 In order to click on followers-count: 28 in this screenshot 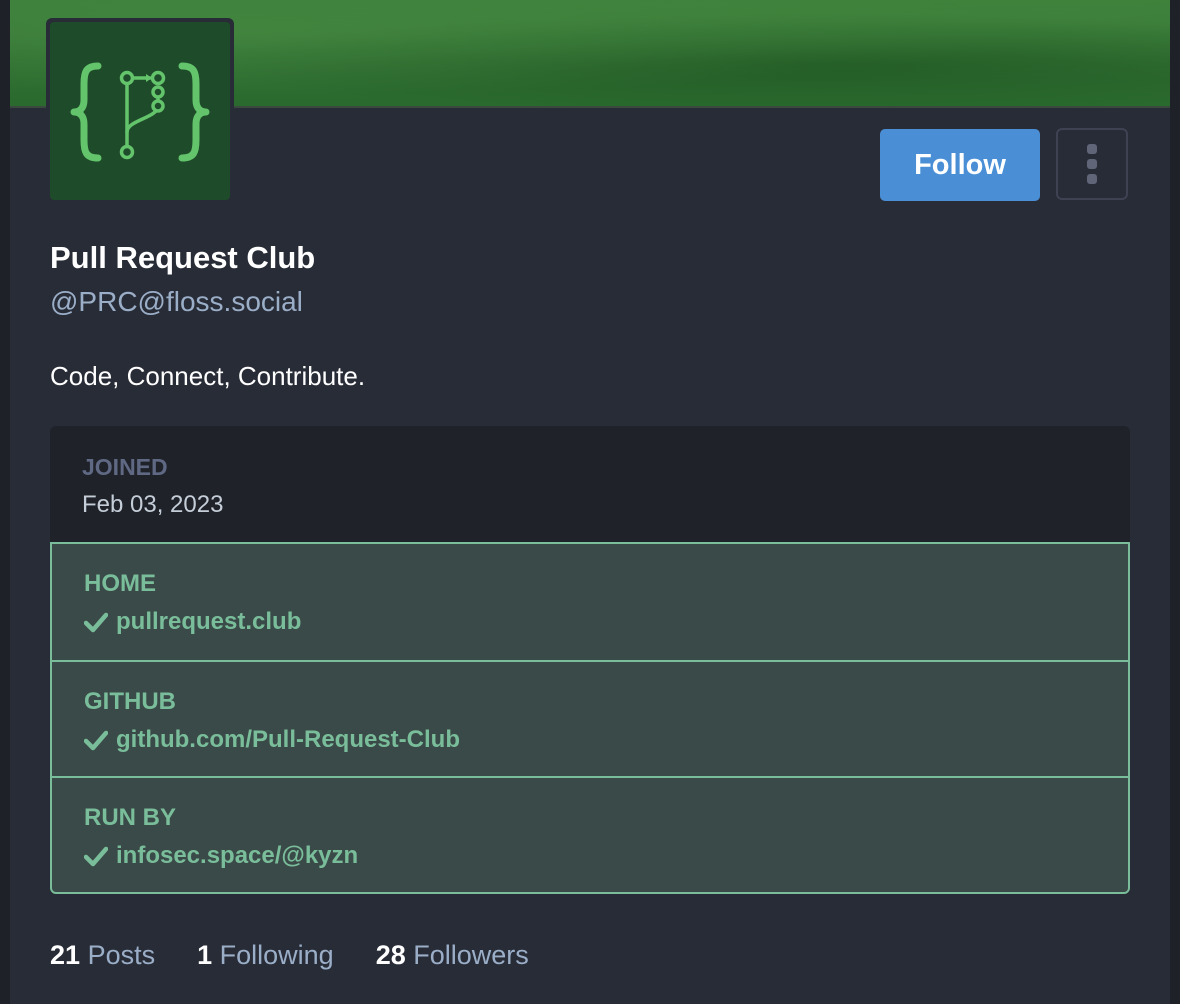, I will do `click(390, 955)`.